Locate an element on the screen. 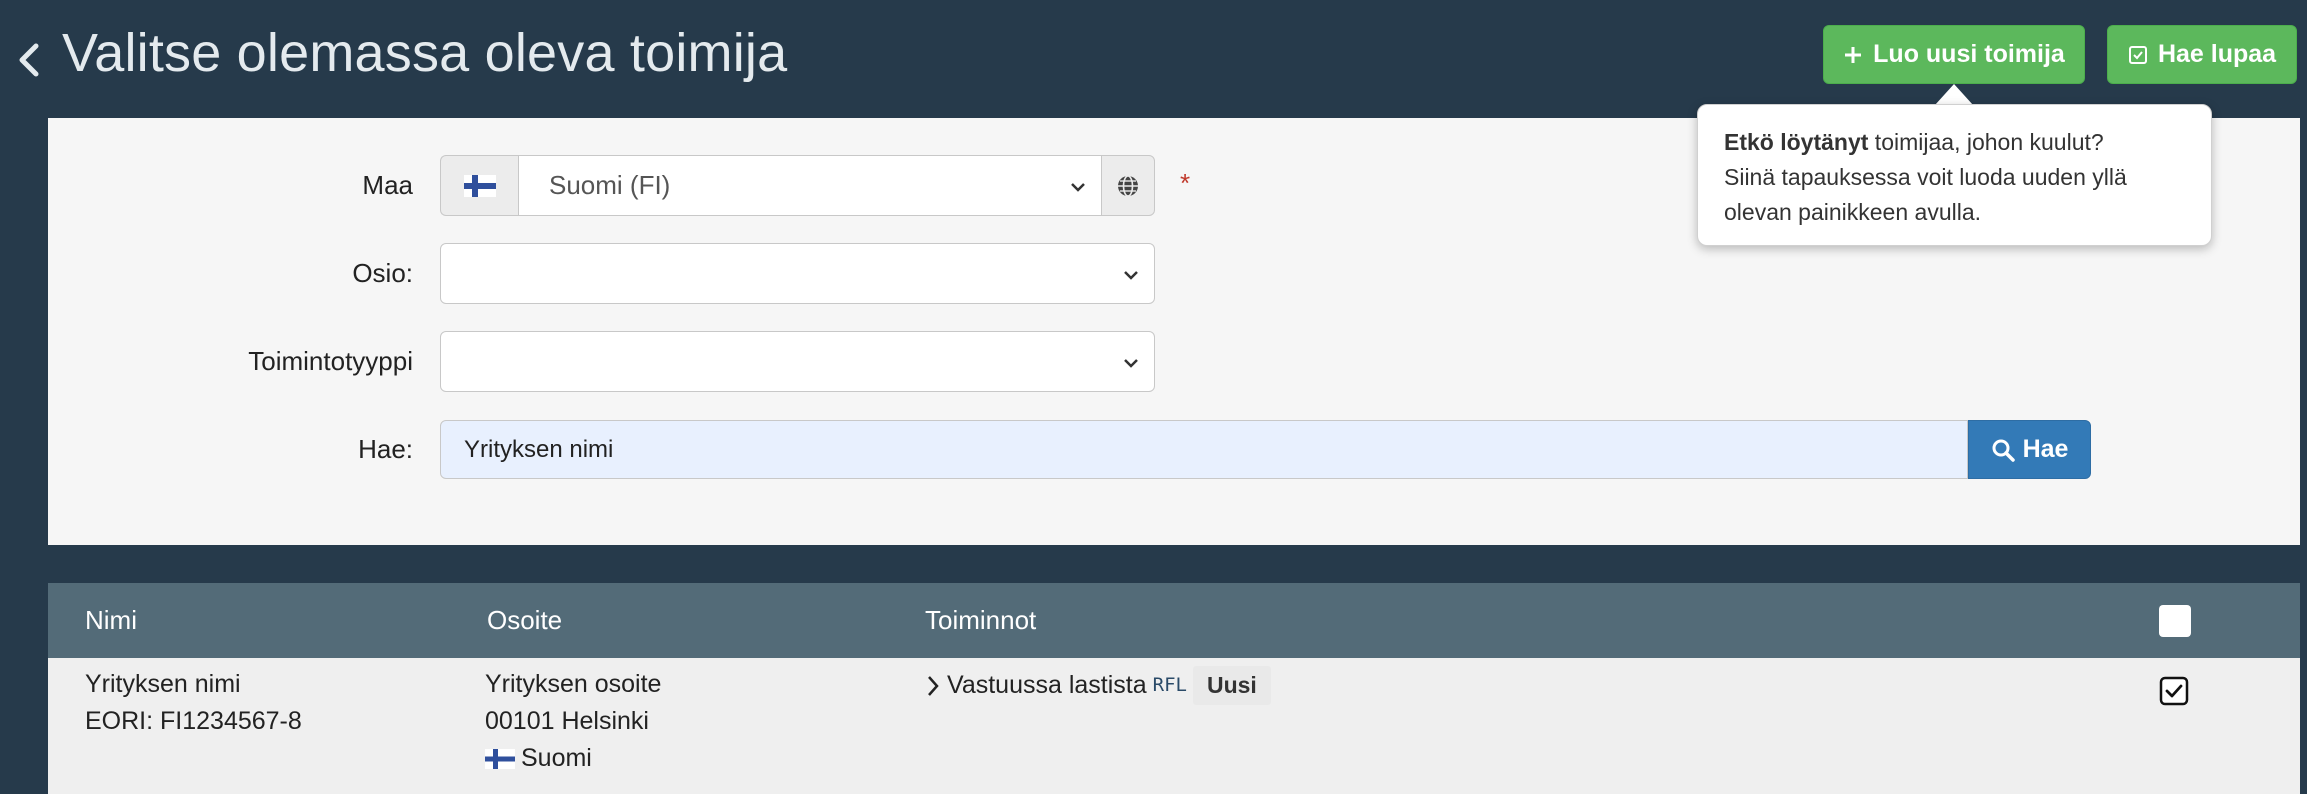 The width and height of the screenshot is (2307, 794). apply-permit-button: Hae lupaa is located at coordinates (2202, 54).